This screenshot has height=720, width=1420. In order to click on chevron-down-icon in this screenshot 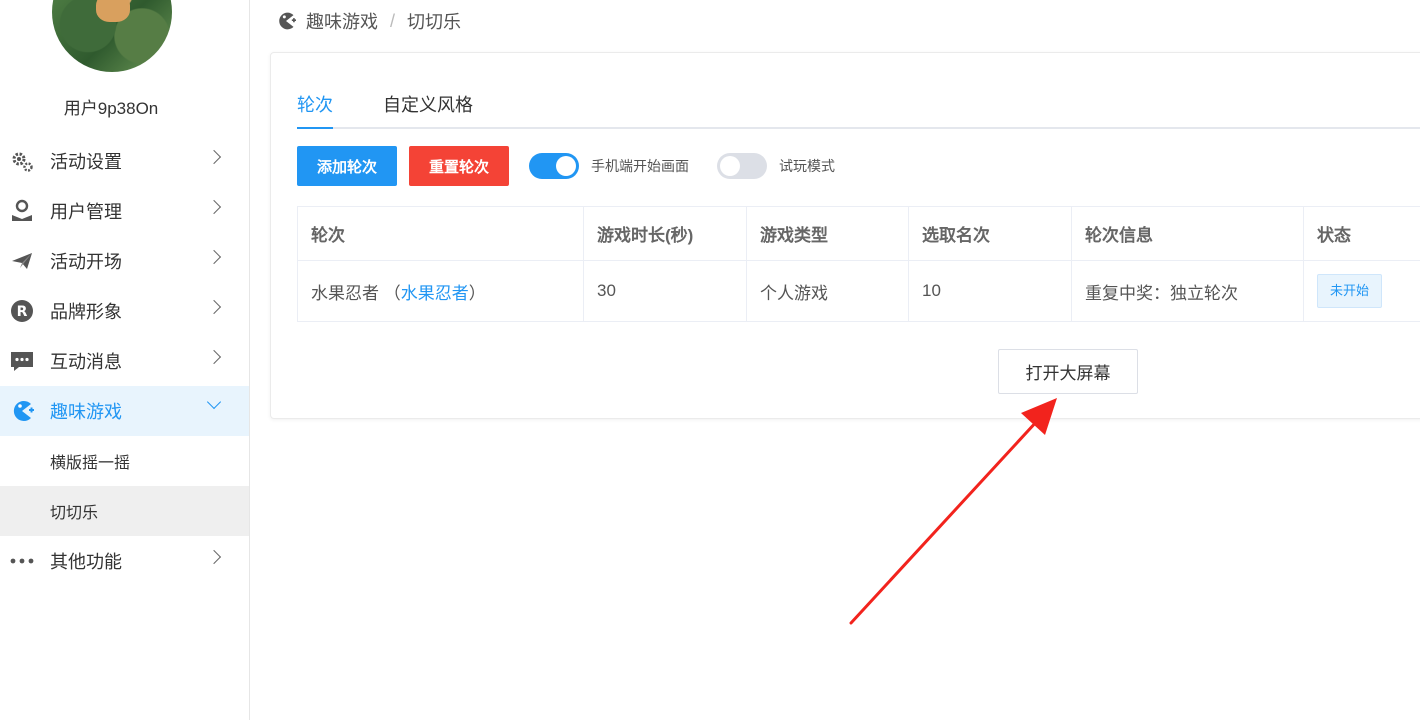, I will do `click(214, 402)`.